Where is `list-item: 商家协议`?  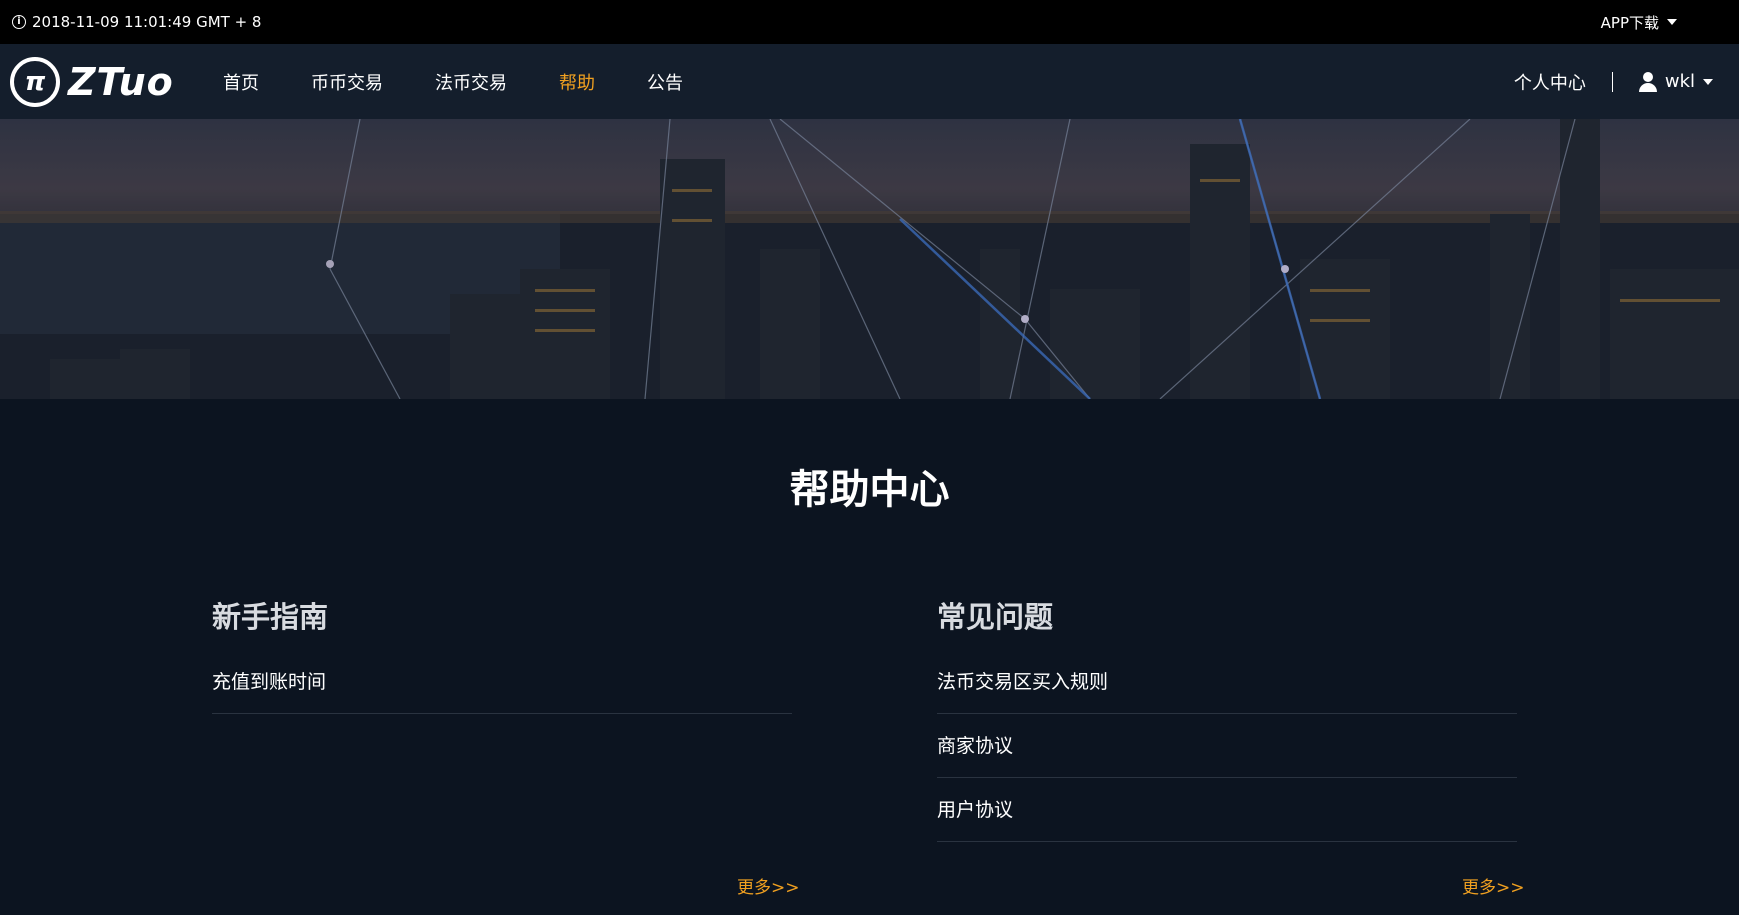
list-item: 商家协议 is located at coordinates (1227, 746).